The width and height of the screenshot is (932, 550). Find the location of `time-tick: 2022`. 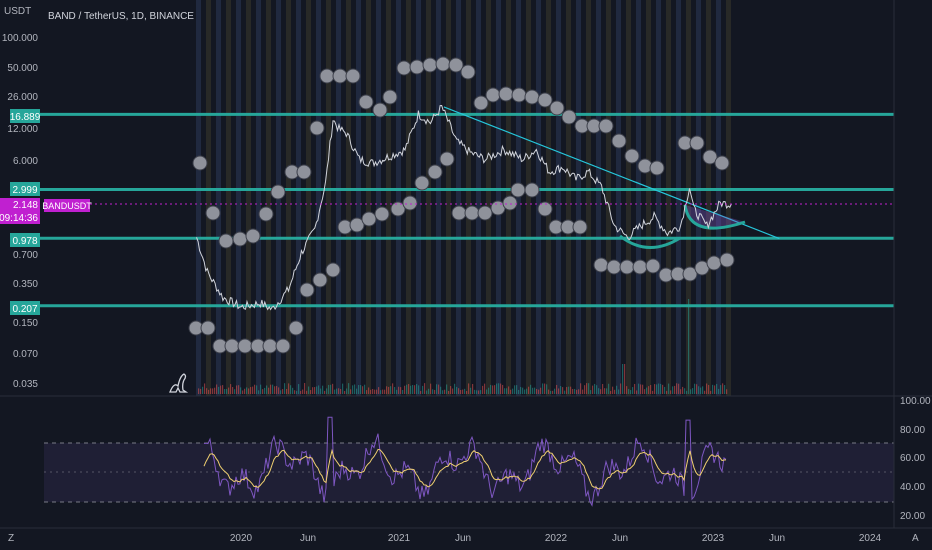

time-tick: 2022 is located at coordinates (556, 538).